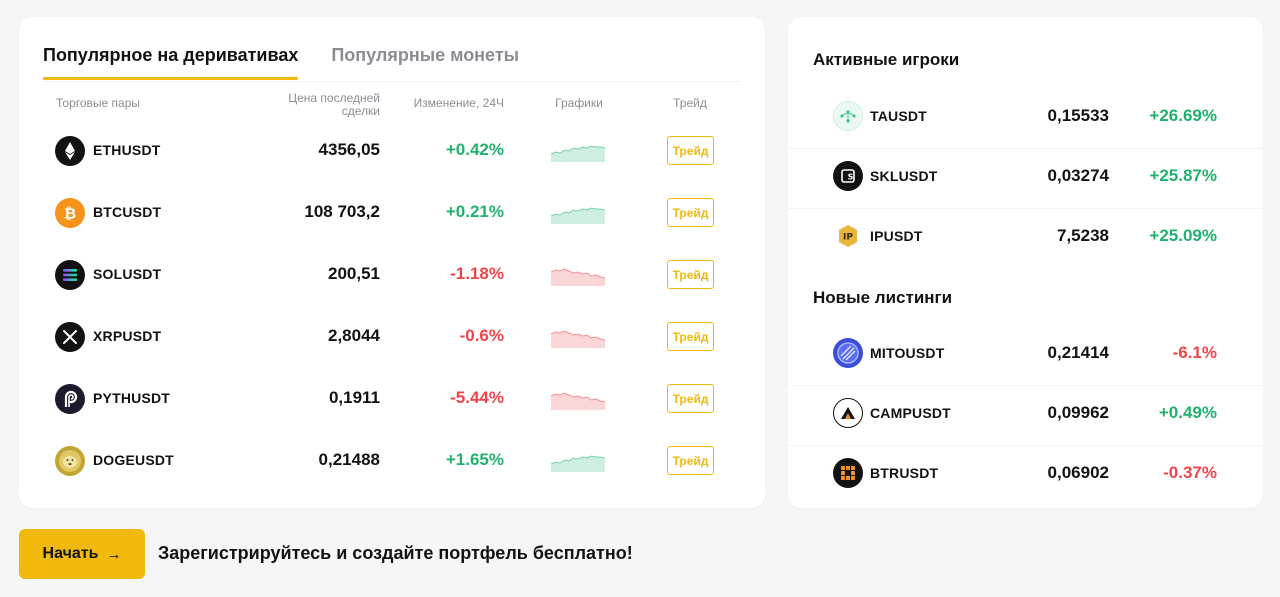 Image resolution: width=1280 pixels, height=597 pixels. Describe the element at coordinates (133, 460) in the screenshot. I see `pair-name: DOGEUSDT` at that location.